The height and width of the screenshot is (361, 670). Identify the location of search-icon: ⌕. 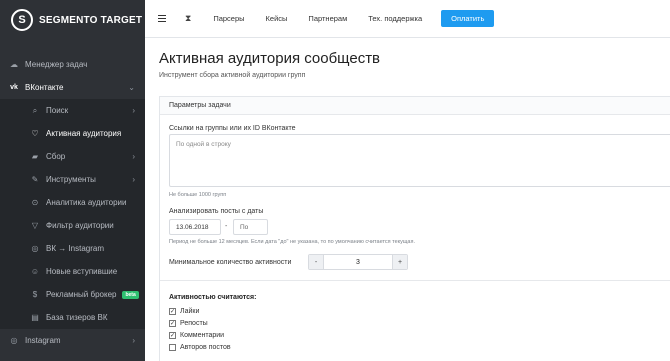
(35, 110).